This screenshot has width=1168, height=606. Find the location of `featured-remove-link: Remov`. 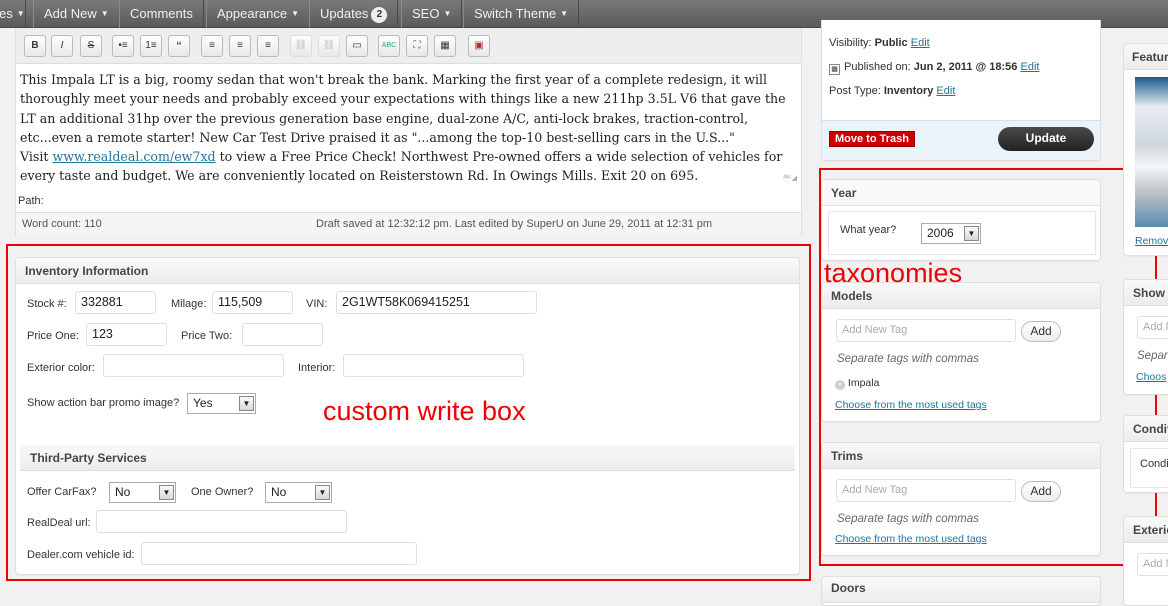

featured-remove-link: Remov is located at coordinates (1151, 241).